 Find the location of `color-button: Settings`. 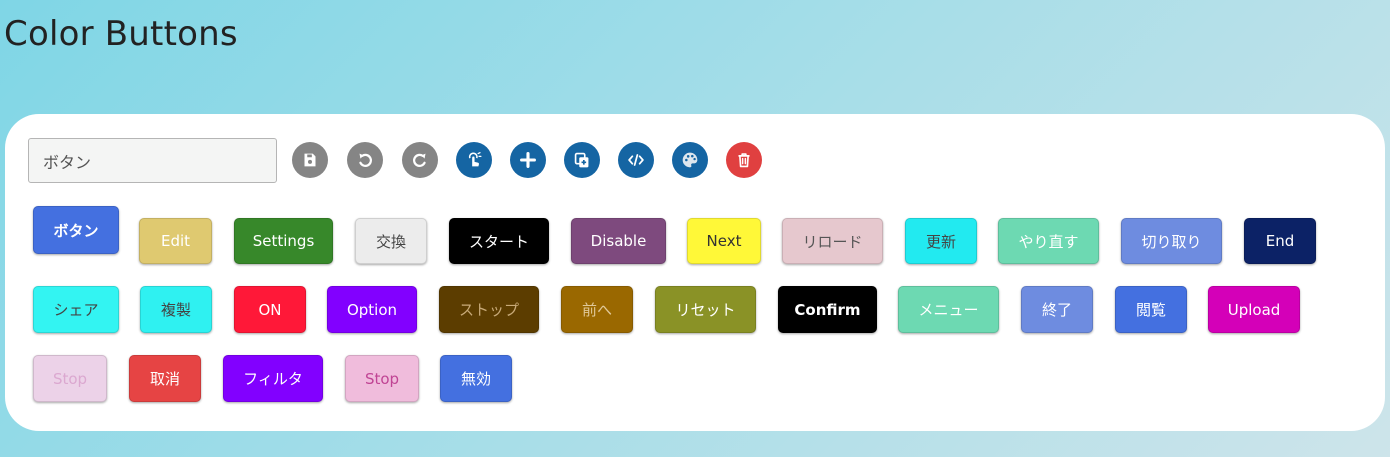

color-button: Settings is located at coordinates (283, 241).